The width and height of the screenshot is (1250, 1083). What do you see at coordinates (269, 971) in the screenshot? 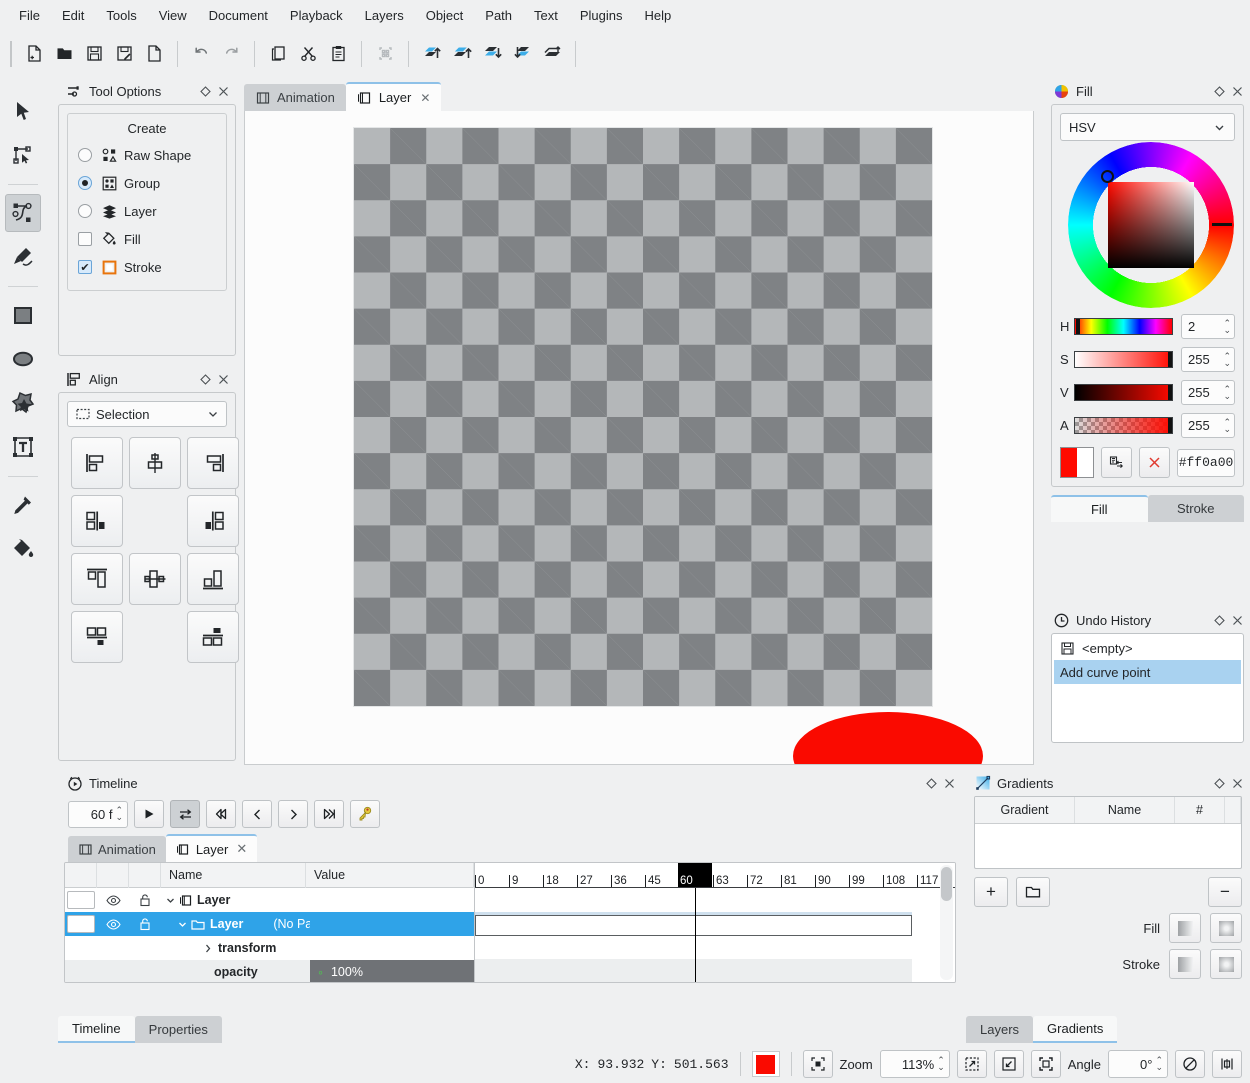
I see `table-row: opacity ◦ 100%` at bounding box center [269, 971].